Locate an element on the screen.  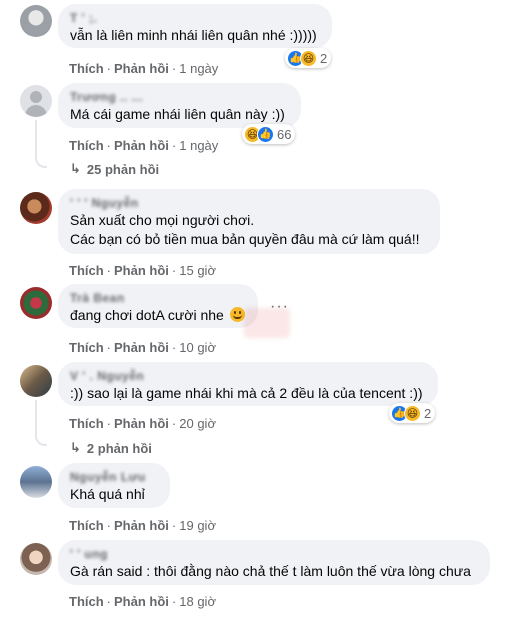
replies-count: 25 phản hồi is located at coordinates (123, 169).